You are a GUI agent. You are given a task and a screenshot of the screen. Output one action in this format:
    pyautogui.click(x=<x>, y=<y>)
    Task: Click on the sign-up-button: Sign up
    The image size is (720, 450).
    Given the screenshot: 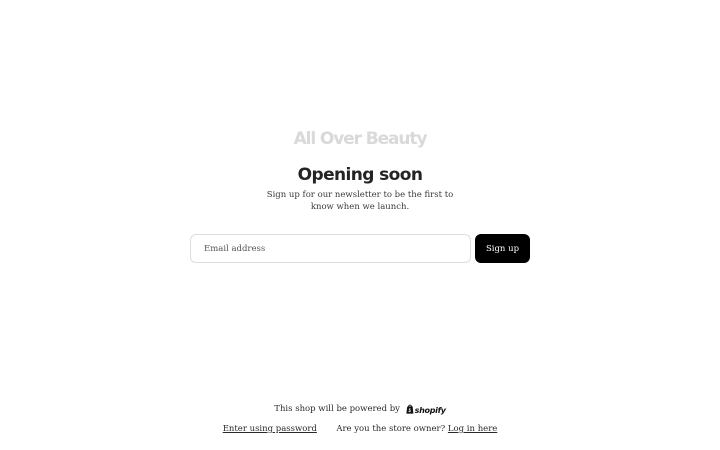 What is the action you would take?
    pyautogui.click(x=502, y=248)
    